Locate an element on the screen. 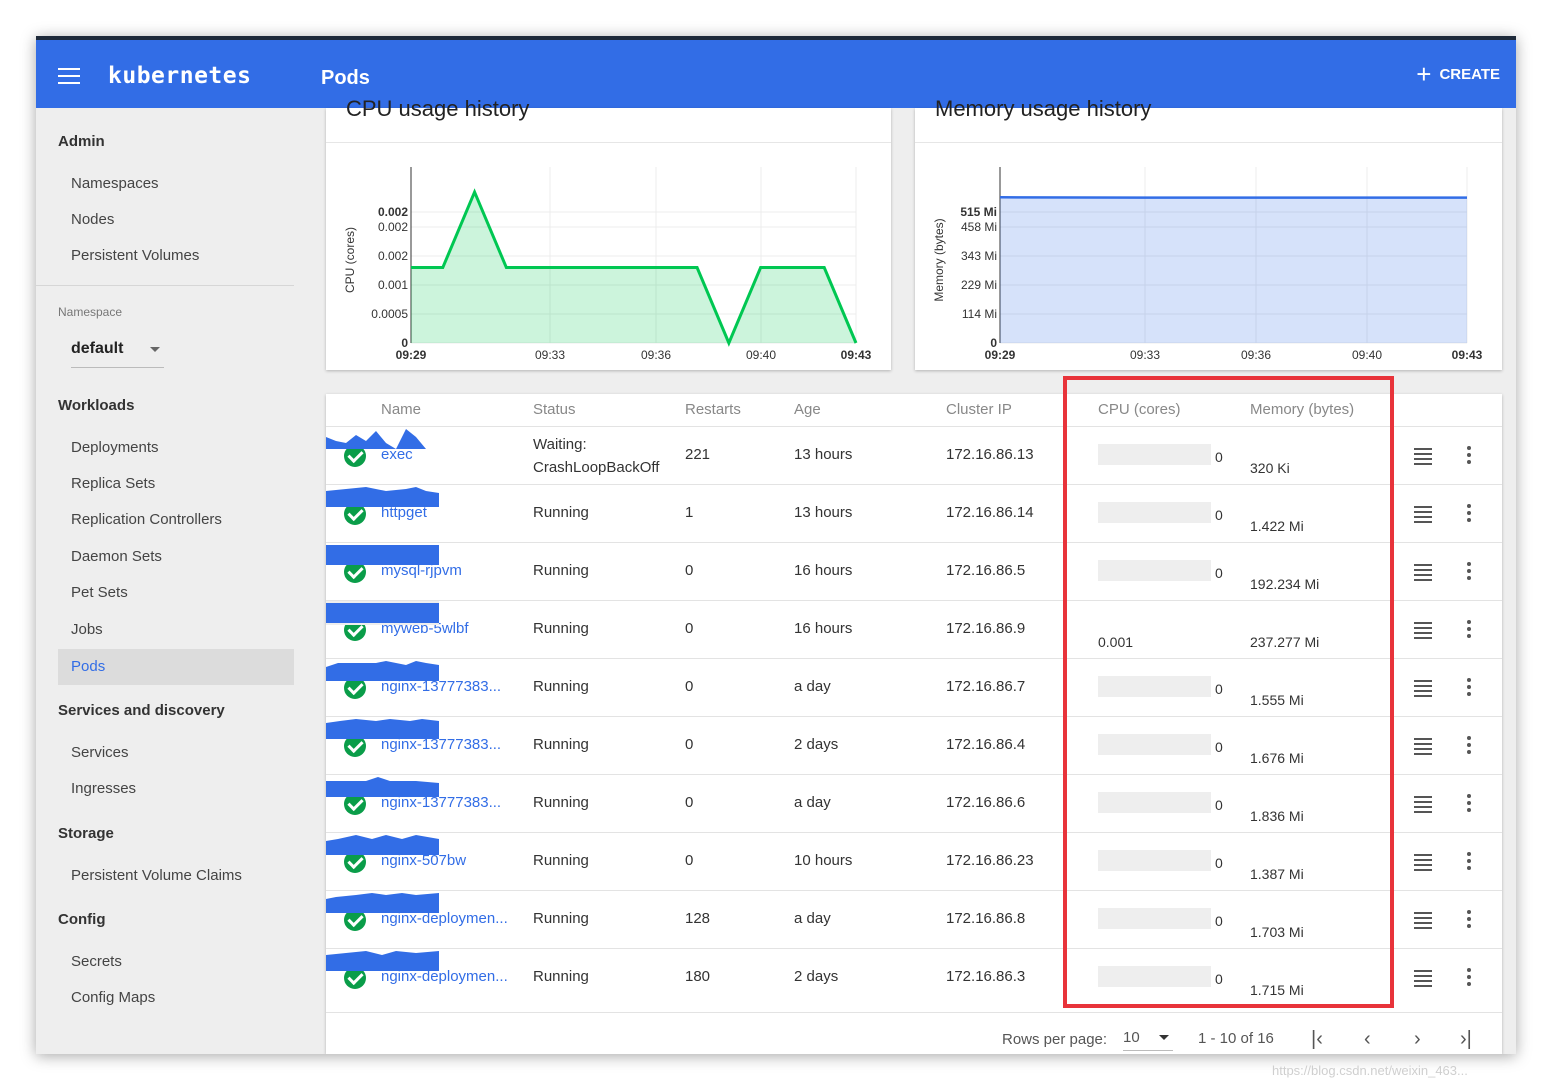 The image size is (1552, 1090). pod-age: 2 days is located at coordinates (816, 744).